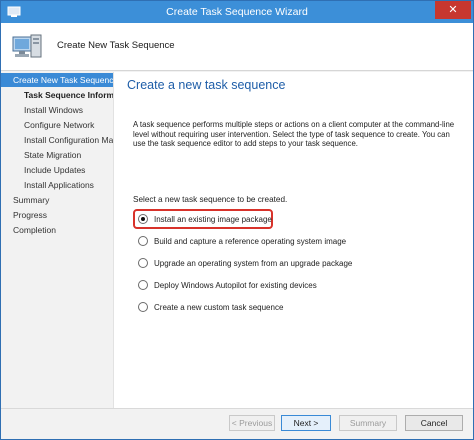  Describe the element at coordinates (116, 45) in the screenshot. I see `header-title: Create New Task Sequence` at that location.